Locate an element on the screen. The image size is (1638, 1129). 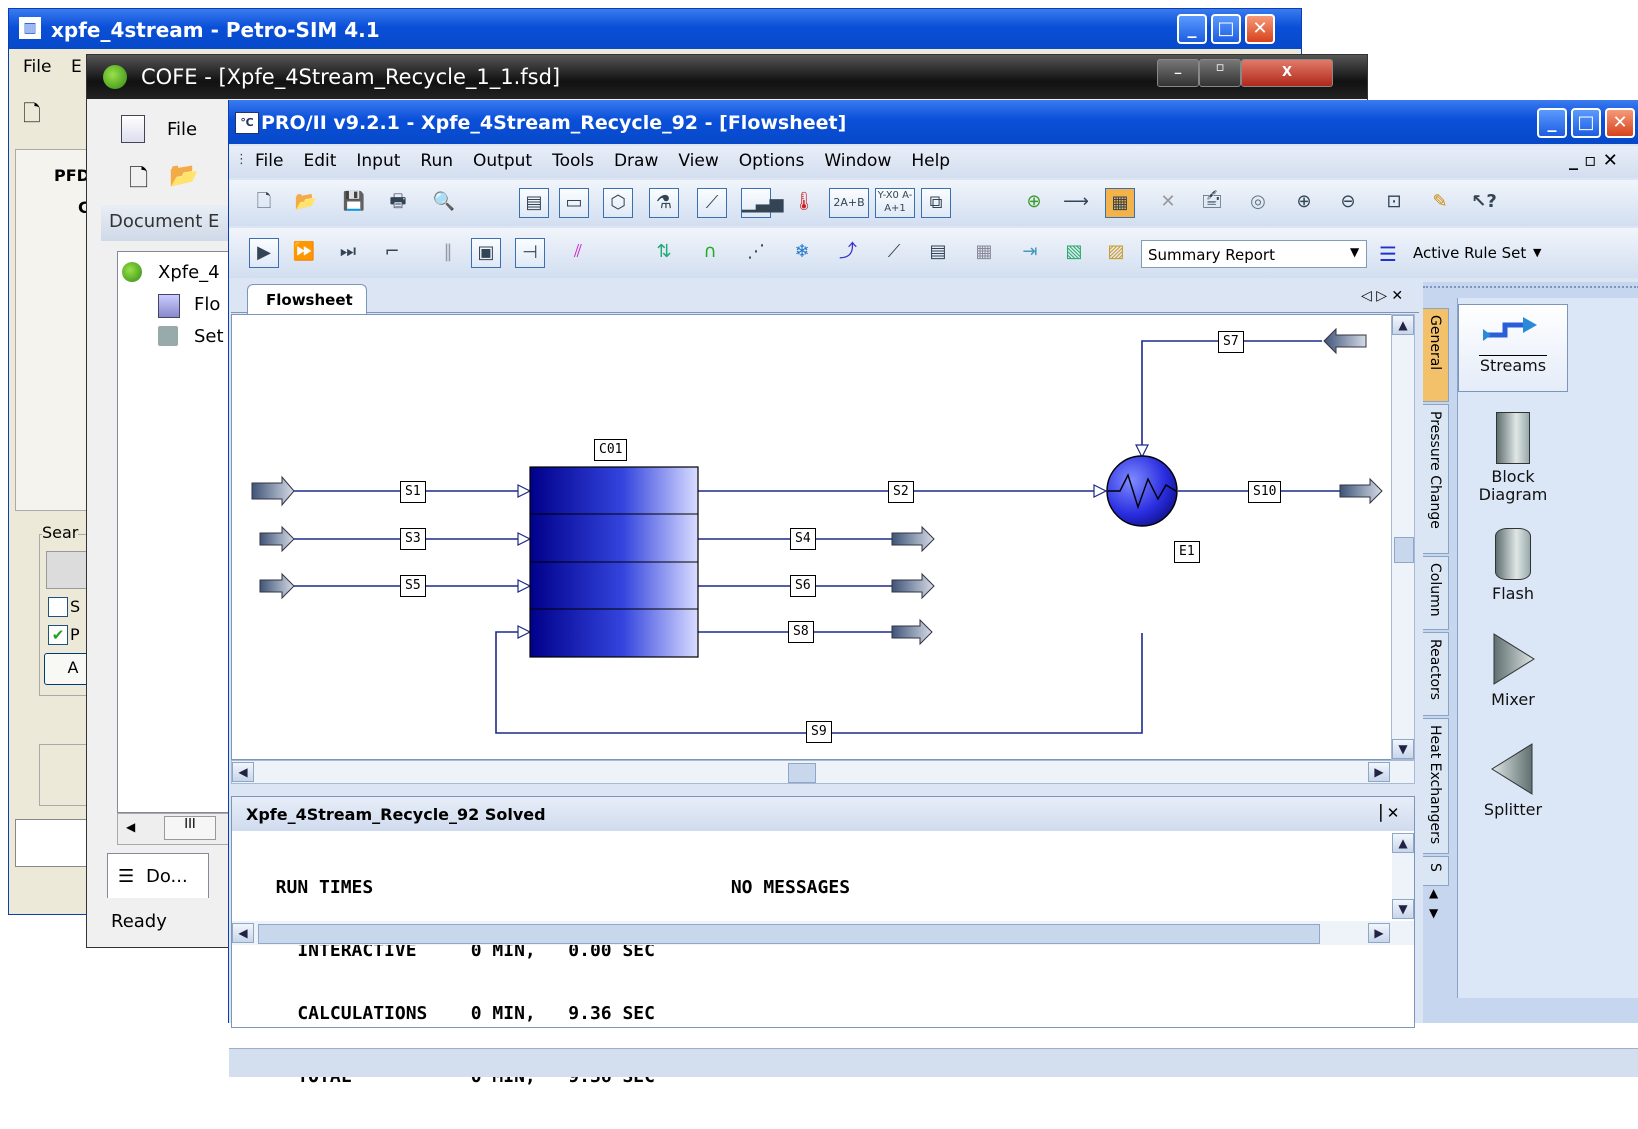
ruler-icon: ▭ is located at coordinates (574, 203).